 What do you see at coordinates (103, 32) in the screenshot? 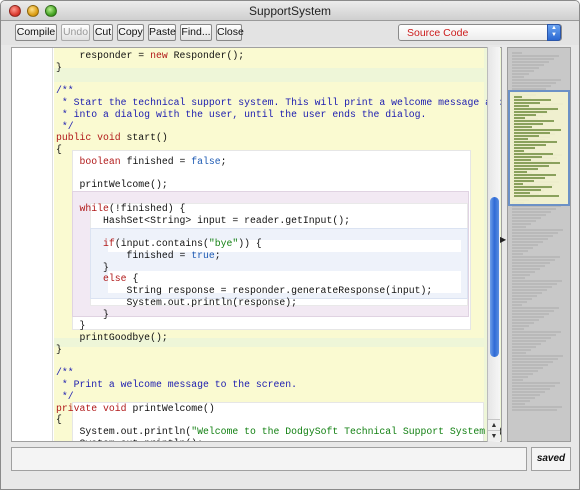
I see `cut-button: Cut` at bounding box center [103, 32].